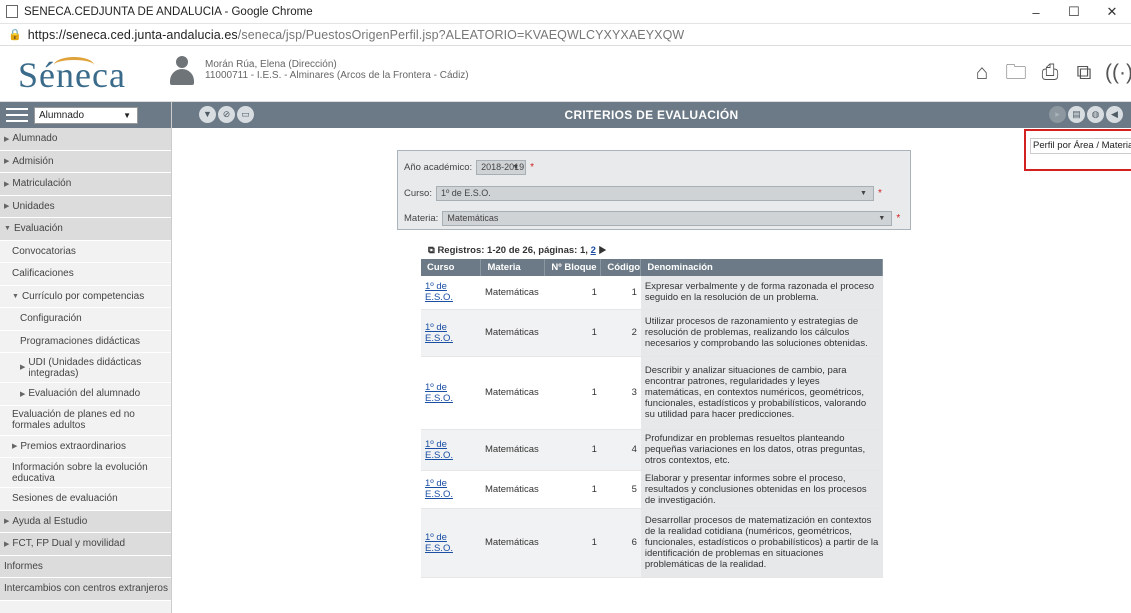 This screenshot has height=613, width=1131. Describe the element at coordinates (85, 473) in the screenshot. I see `sidebar-item: Información sobre la evolución educativa` at that location.